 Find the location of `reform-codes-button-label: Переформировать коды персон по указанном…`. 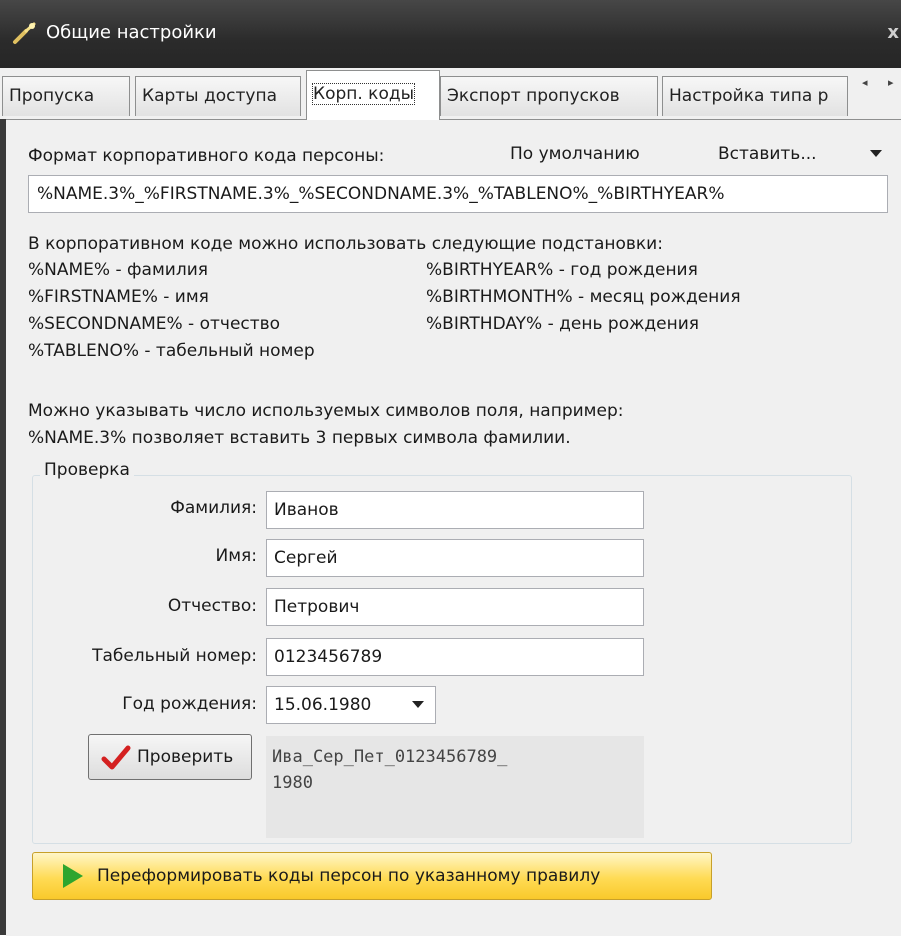

reform-codes-button-label: Переформировать коды персон по указанном… is located at coordinates (349, 876).